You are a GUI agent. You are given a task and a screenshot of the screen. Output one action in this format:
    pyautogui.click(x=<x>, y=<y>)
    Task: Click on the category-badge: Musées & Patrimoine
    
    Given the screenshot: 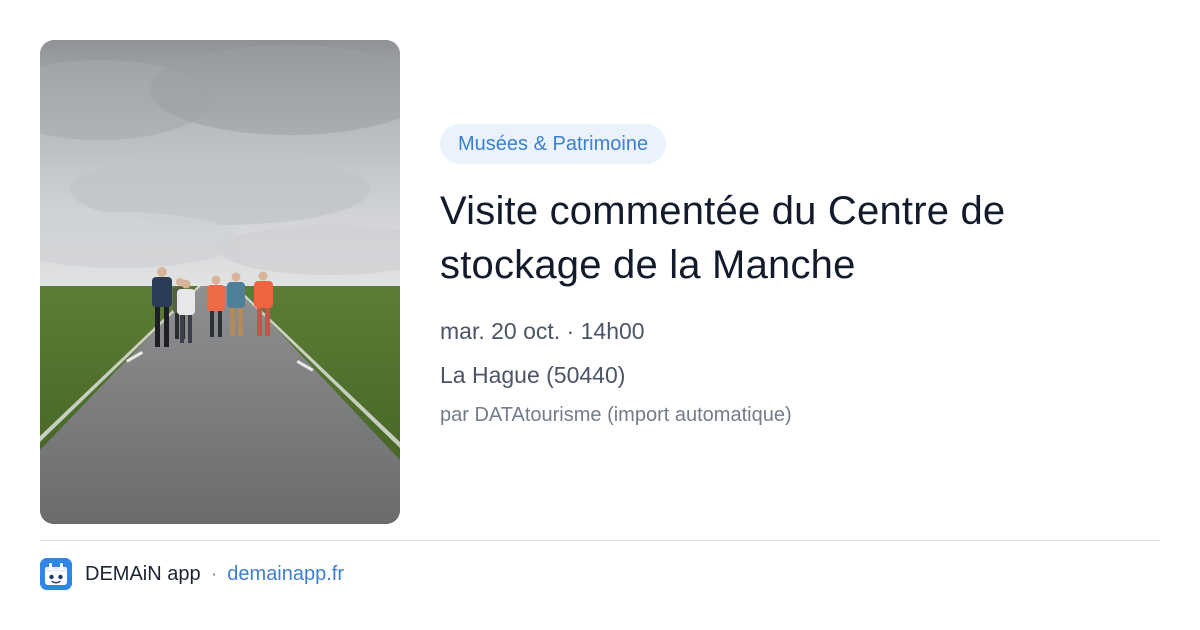 What is the action you would take?
    pyautogui.click(x=553, y=144)
    